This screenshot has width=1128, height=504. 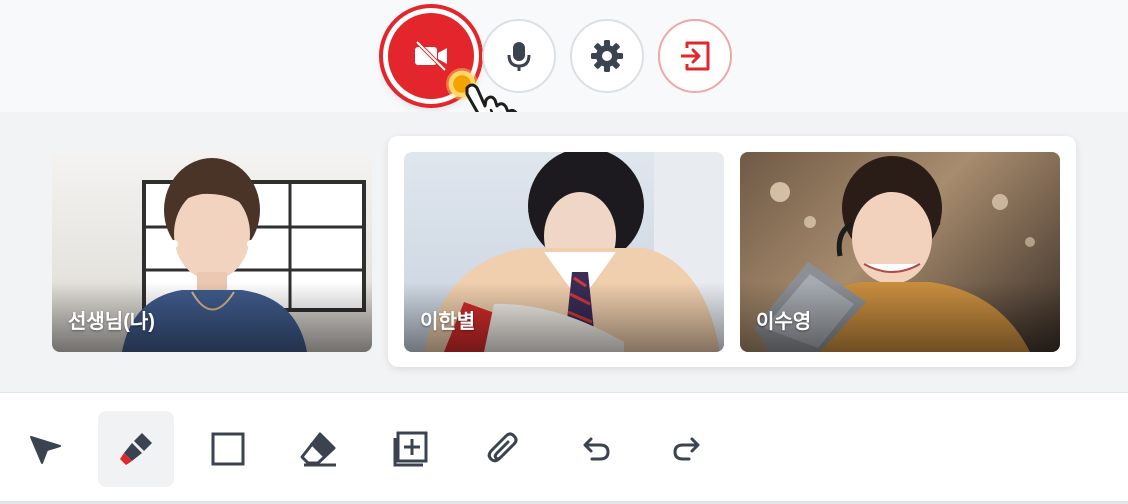 I want to click on add-page-icon, so click(x=410, y=449).